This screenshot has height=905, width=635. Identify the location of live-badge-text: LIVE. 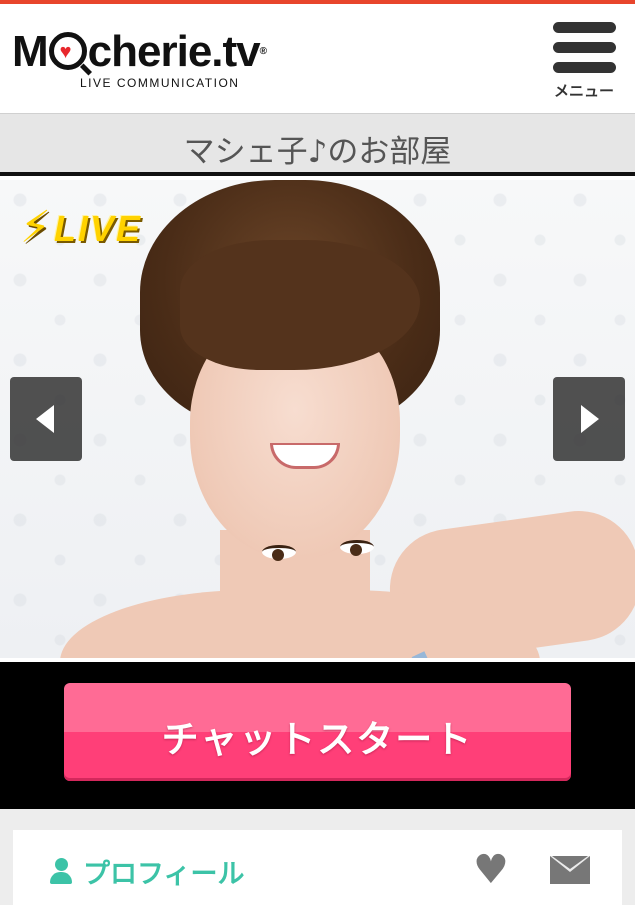
(98, 228).